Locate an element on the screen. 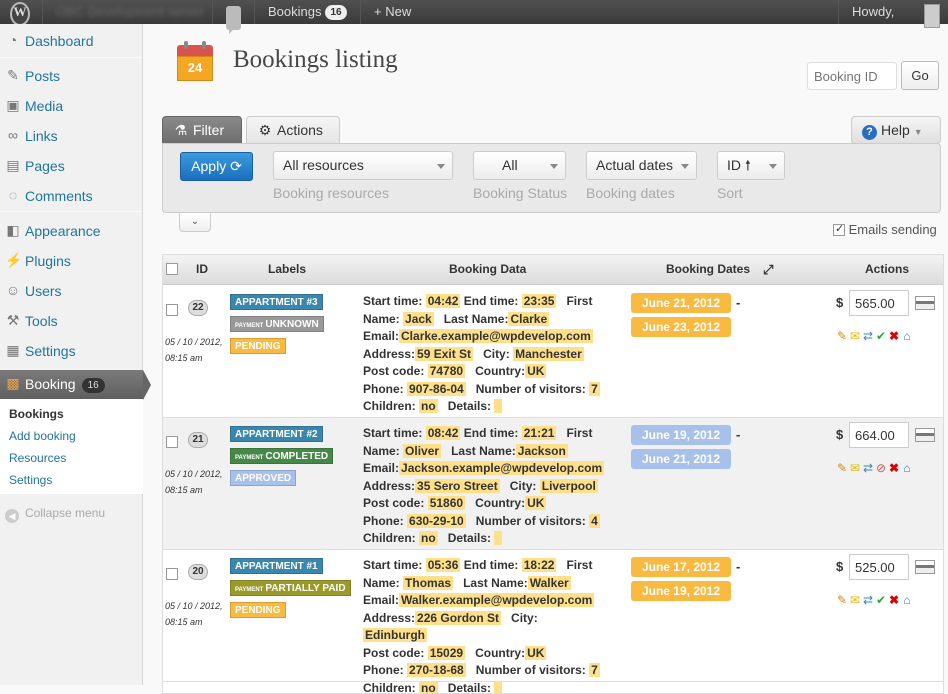 This screenshot has height=694, width=948. sidebar-item-comments: ◌ Comments is located at coordinates (71, 196).